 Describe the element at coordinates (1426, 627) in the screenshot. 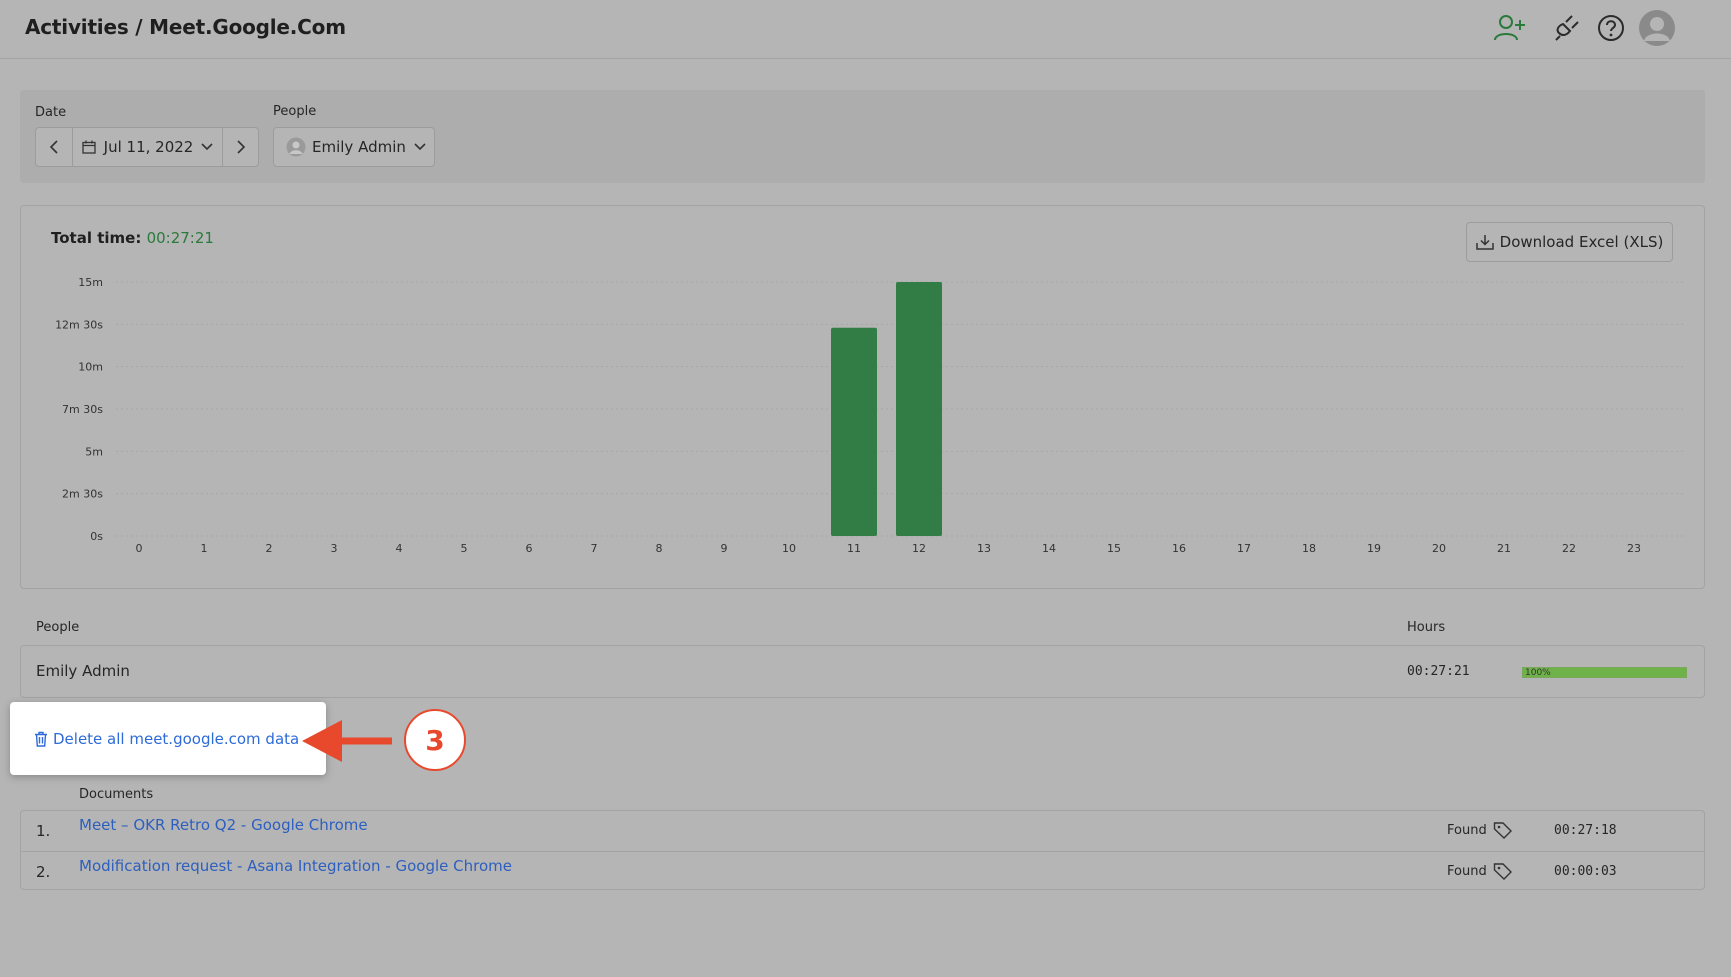

I see `hours-column-header: Hours` at that location.